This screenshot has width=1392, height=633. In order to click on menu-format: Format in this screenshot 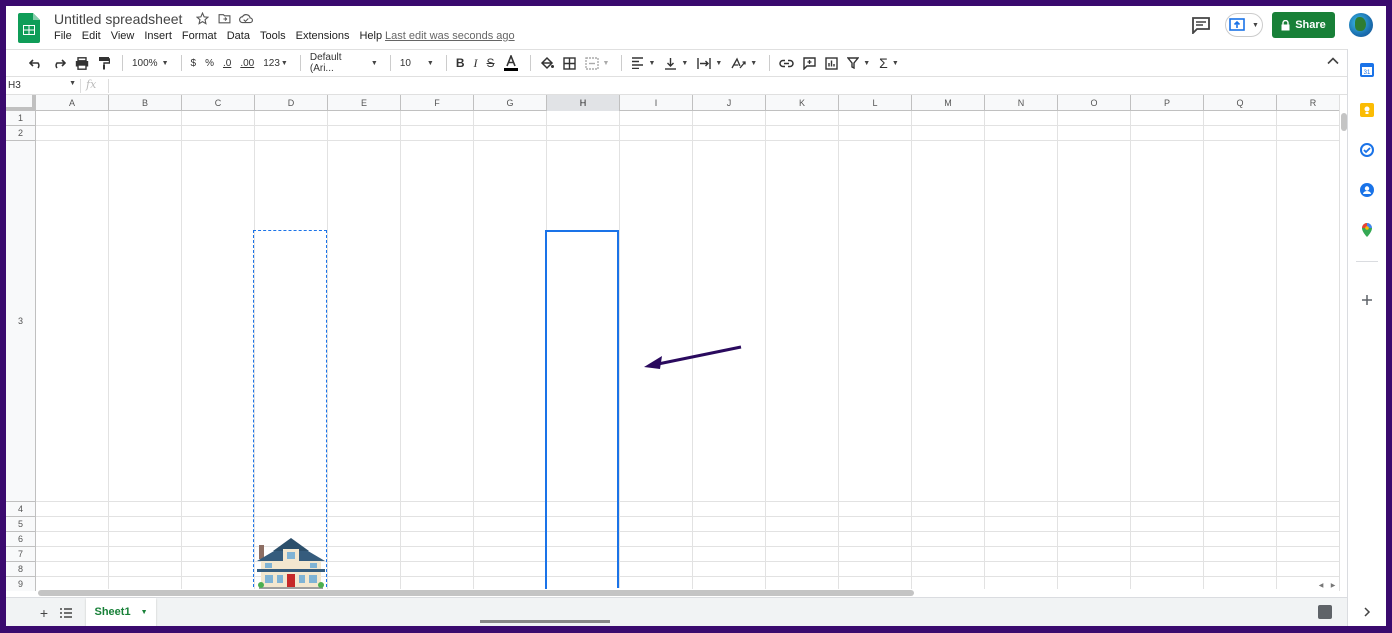, I will do `click(202, 36)`.